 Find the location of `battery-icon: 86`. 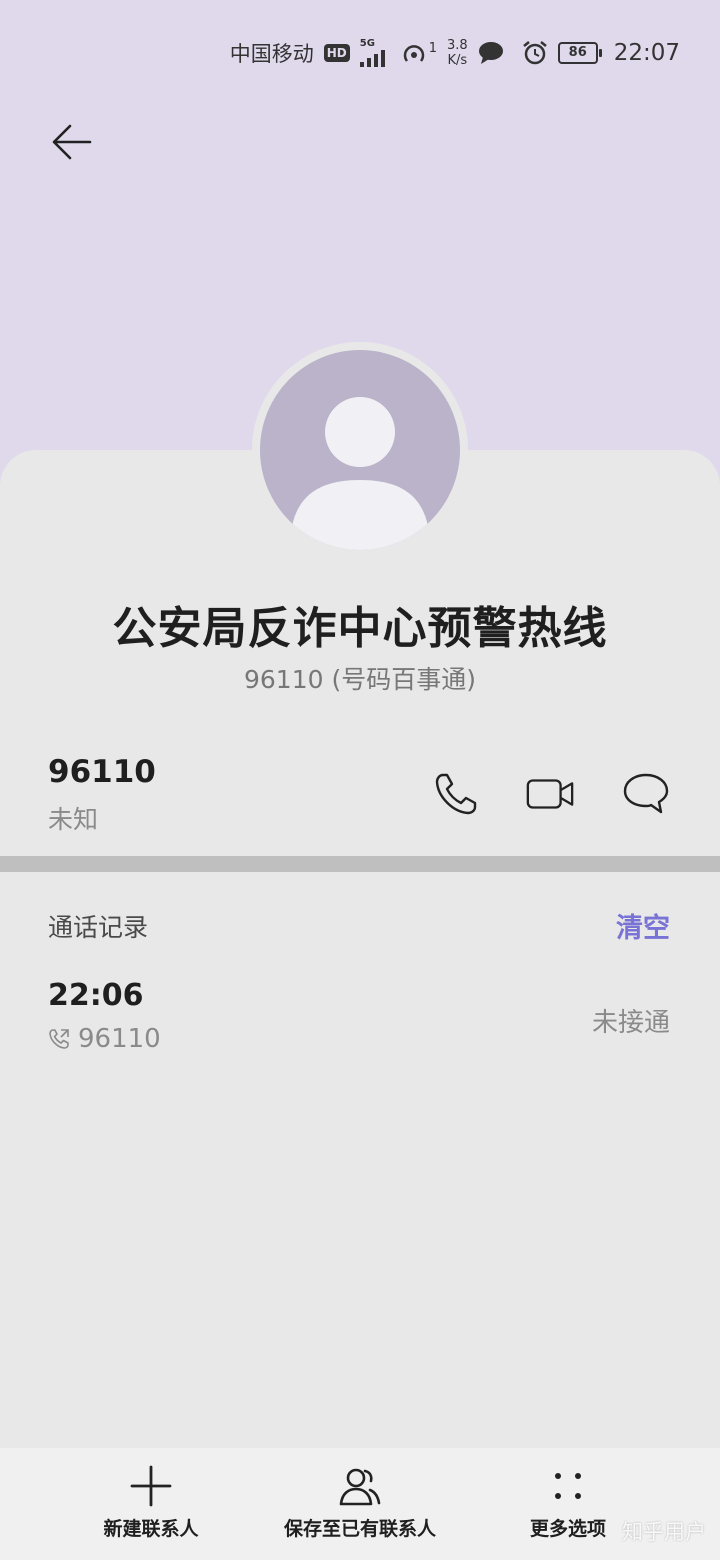

battery-icon: 86 is located at coordinates (579, 53).